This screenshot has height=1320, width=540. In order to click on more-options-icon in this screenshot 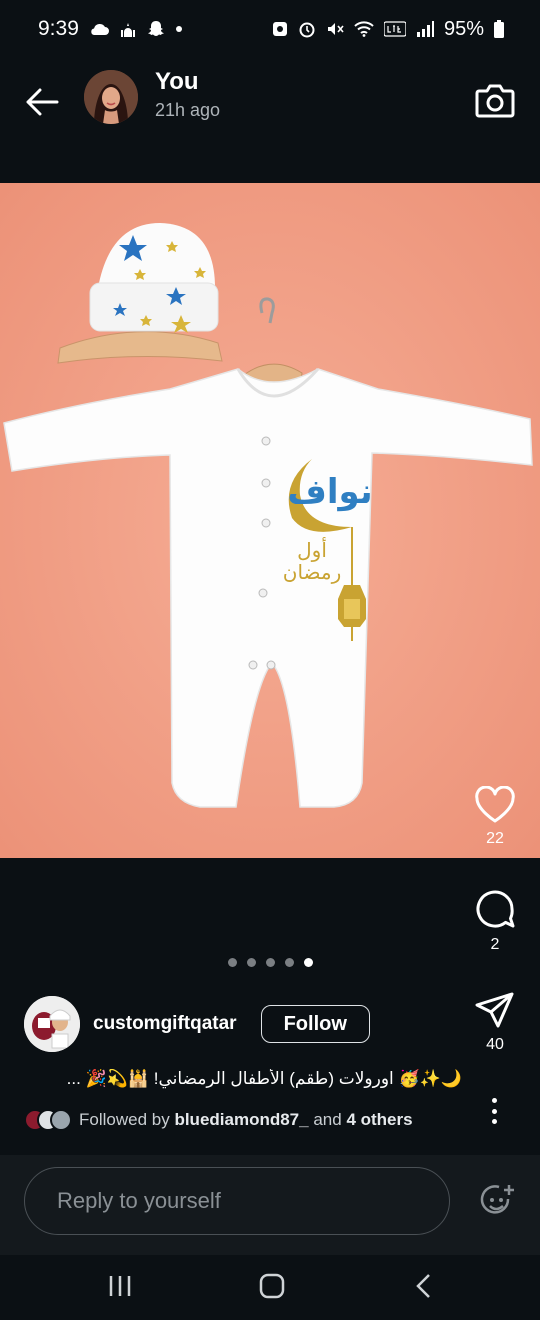, I will do `click(494, 1111)`.